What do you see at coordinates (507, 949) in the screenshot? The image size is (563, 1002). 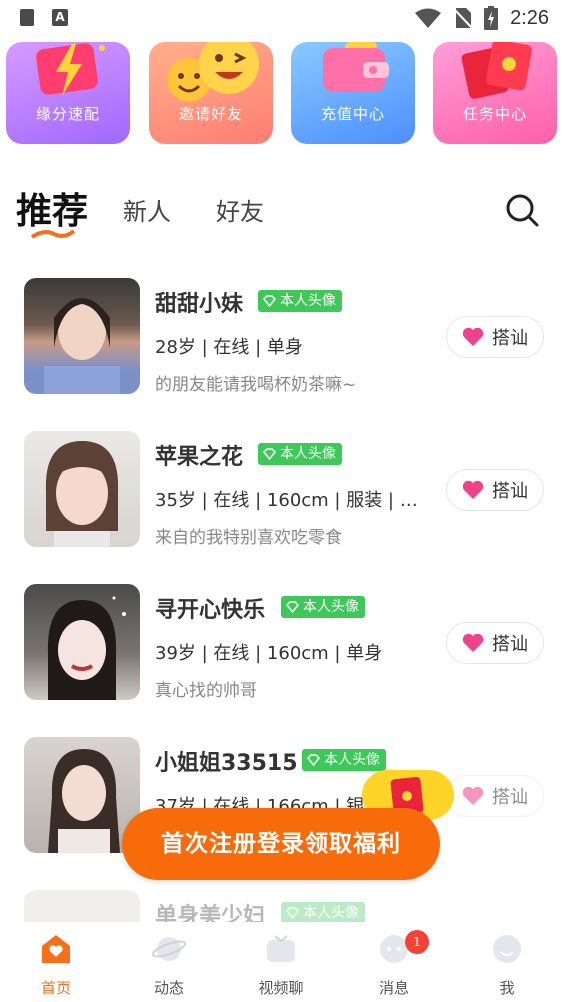 I see `profile-icon` at bounding box center [507, 949].